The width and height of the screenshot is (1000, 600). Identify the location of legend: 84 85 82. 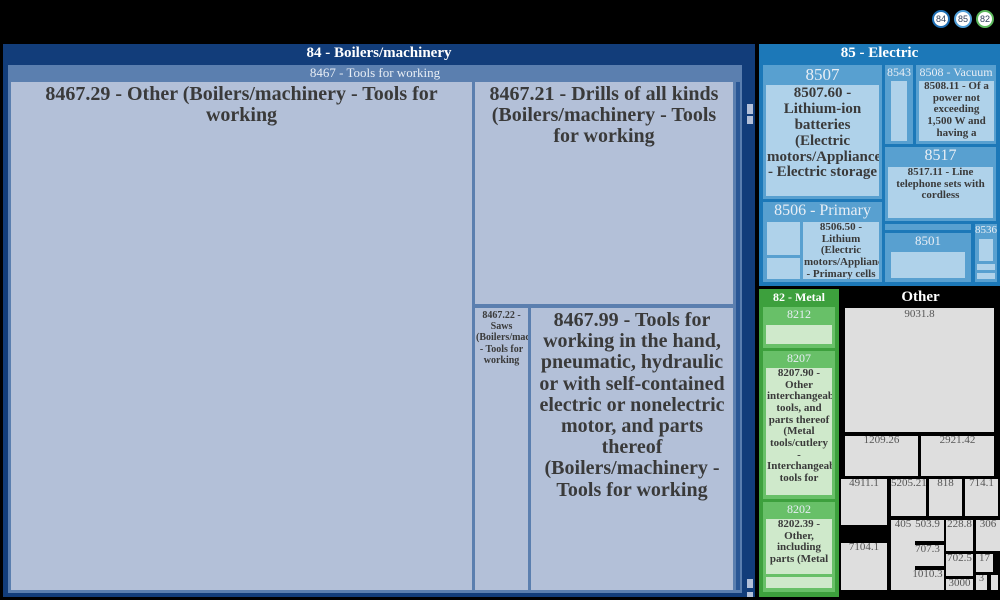
(963, 19).